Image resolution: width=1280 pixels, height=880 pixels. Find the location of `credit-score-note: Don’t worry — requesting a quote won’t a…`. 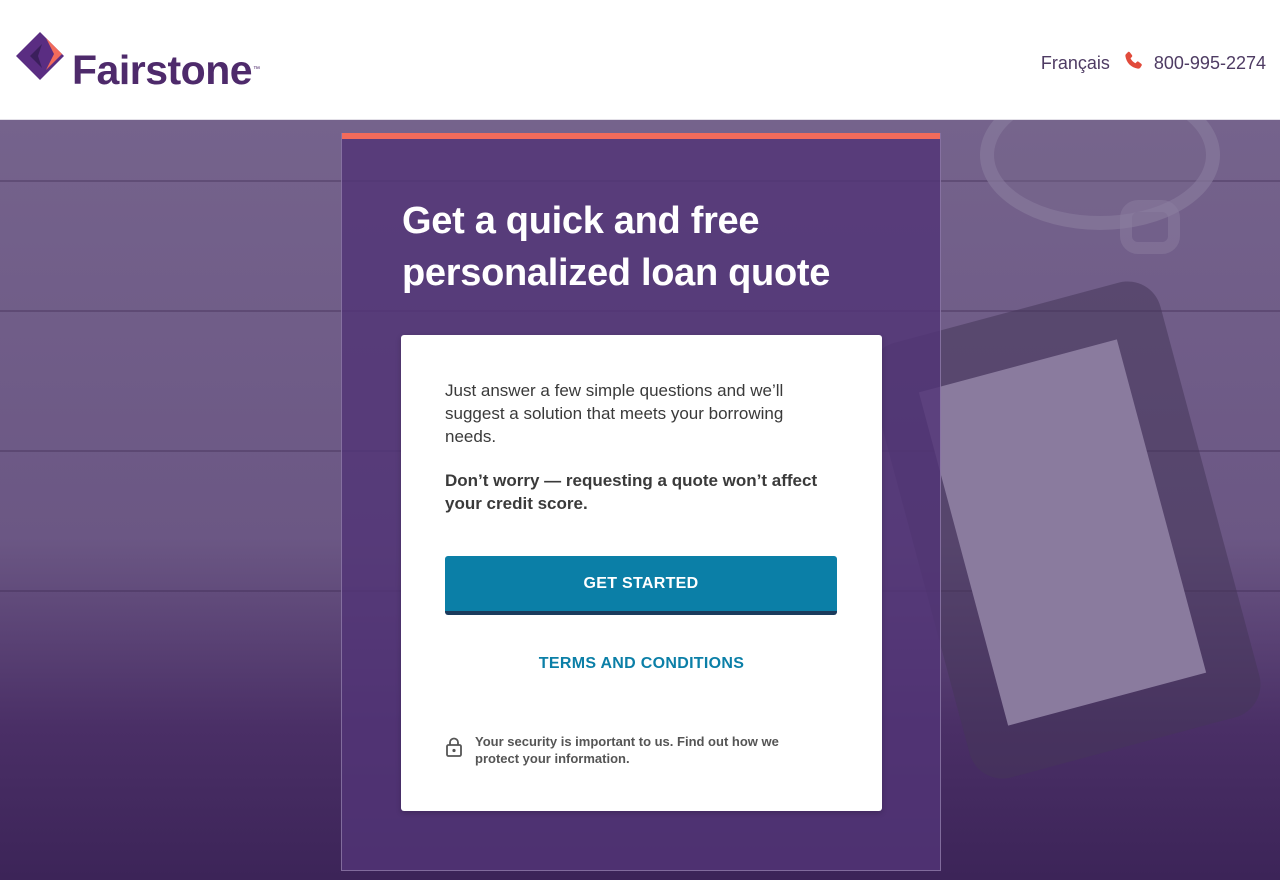

credit-score-note: Don’t worry — requesting a quote won’t a… is located at coordinates (631, 492).